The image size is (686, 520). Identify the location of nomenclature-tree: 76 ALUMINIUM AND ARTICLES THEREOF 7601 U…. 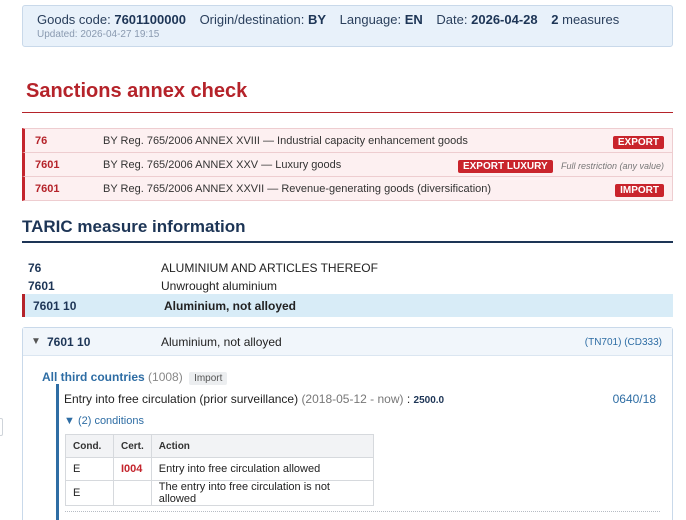
(347, 287).